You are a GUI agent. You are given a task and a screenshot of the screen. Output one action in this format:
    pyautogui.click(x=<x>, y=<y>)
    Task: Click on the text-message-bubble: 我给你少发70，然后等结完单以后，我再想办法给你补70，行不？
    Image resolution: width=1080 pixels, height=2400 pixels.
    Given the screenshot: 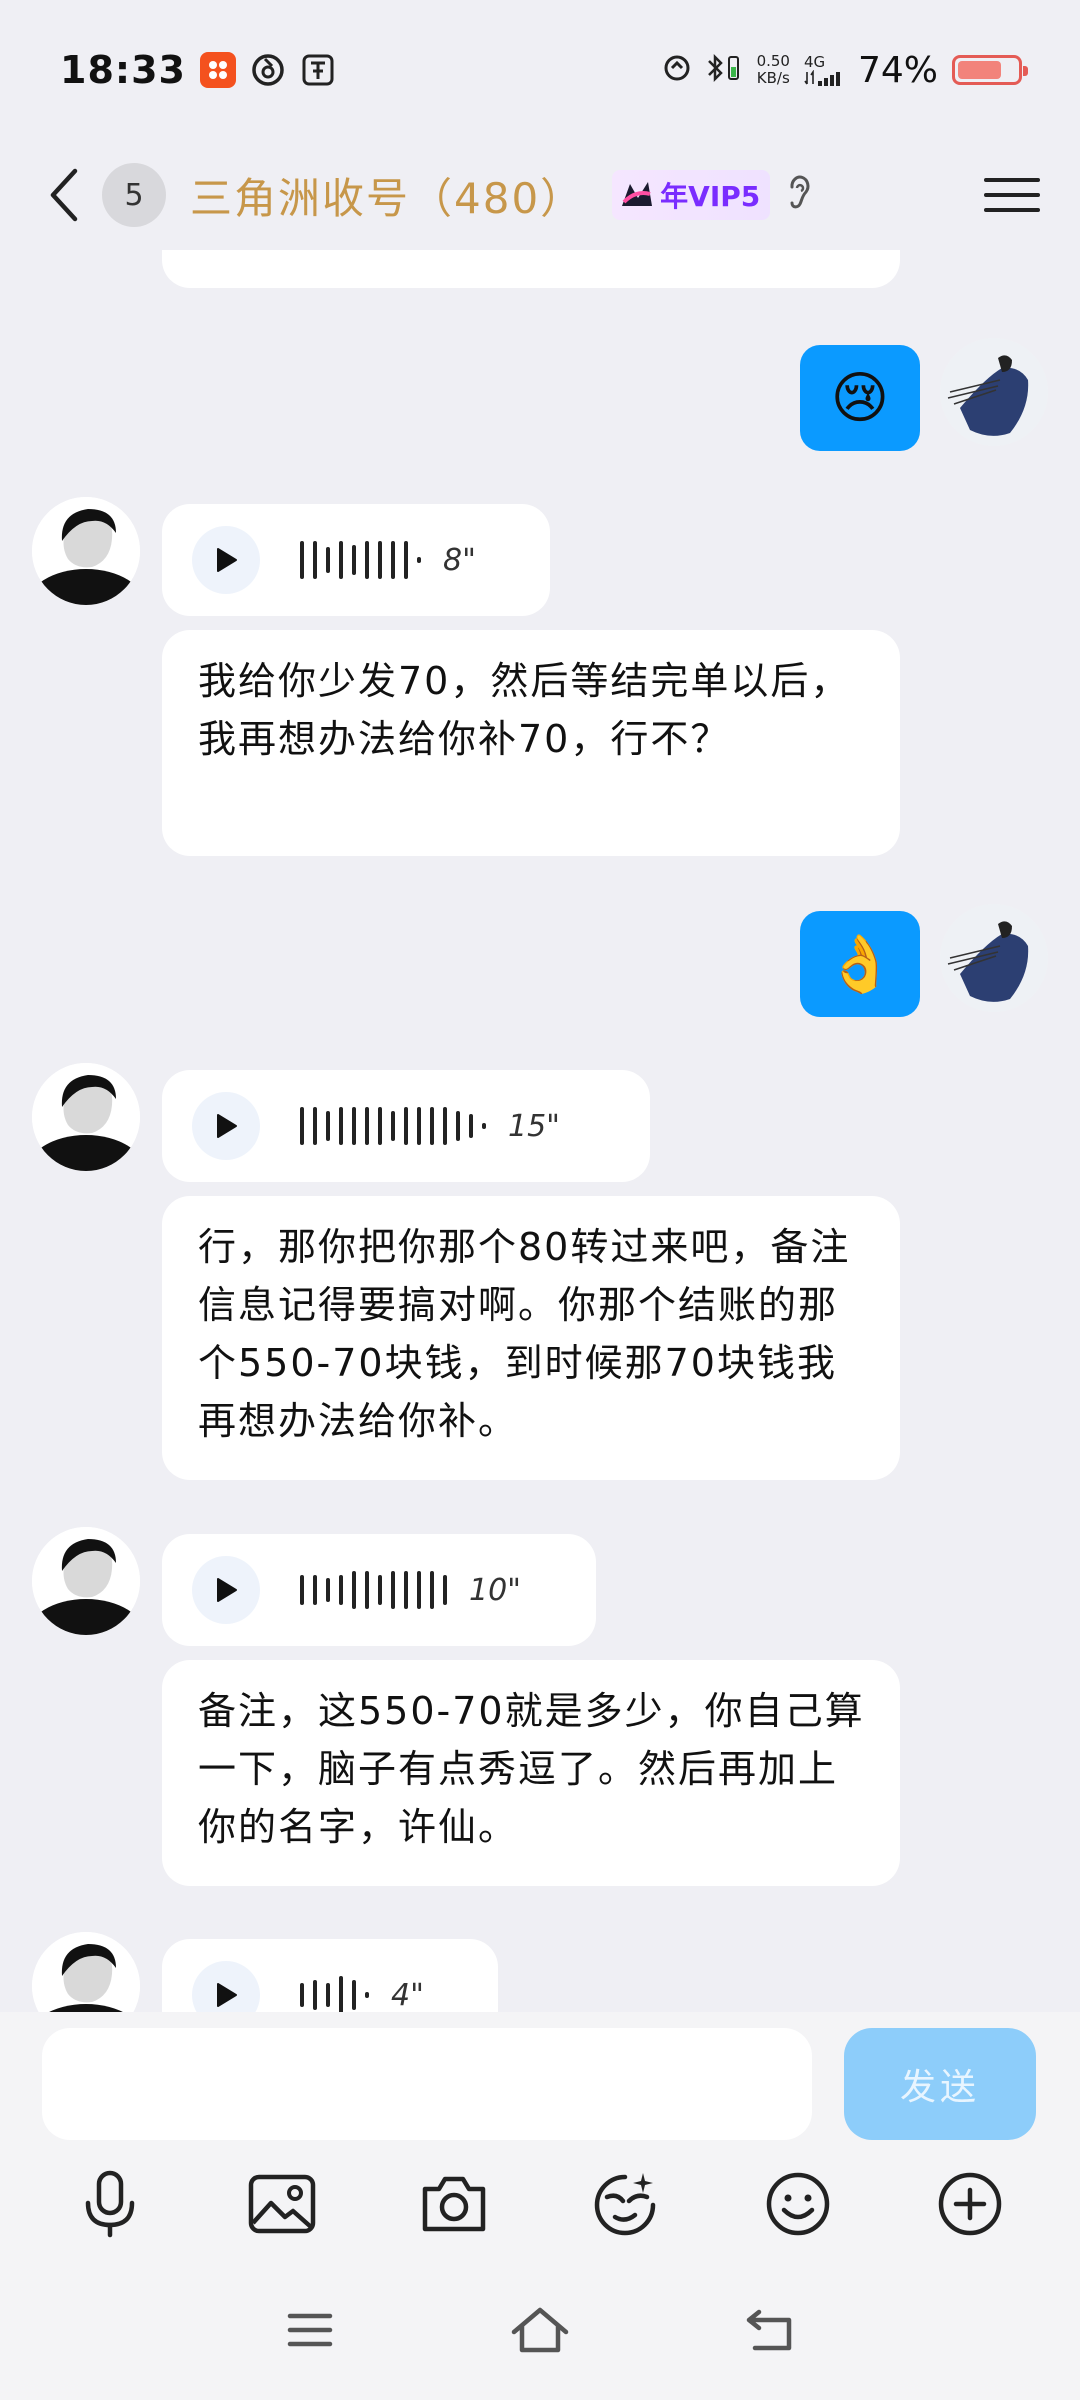 What is the action you would take?
    pyautogui.click(x=531, y=743)
    